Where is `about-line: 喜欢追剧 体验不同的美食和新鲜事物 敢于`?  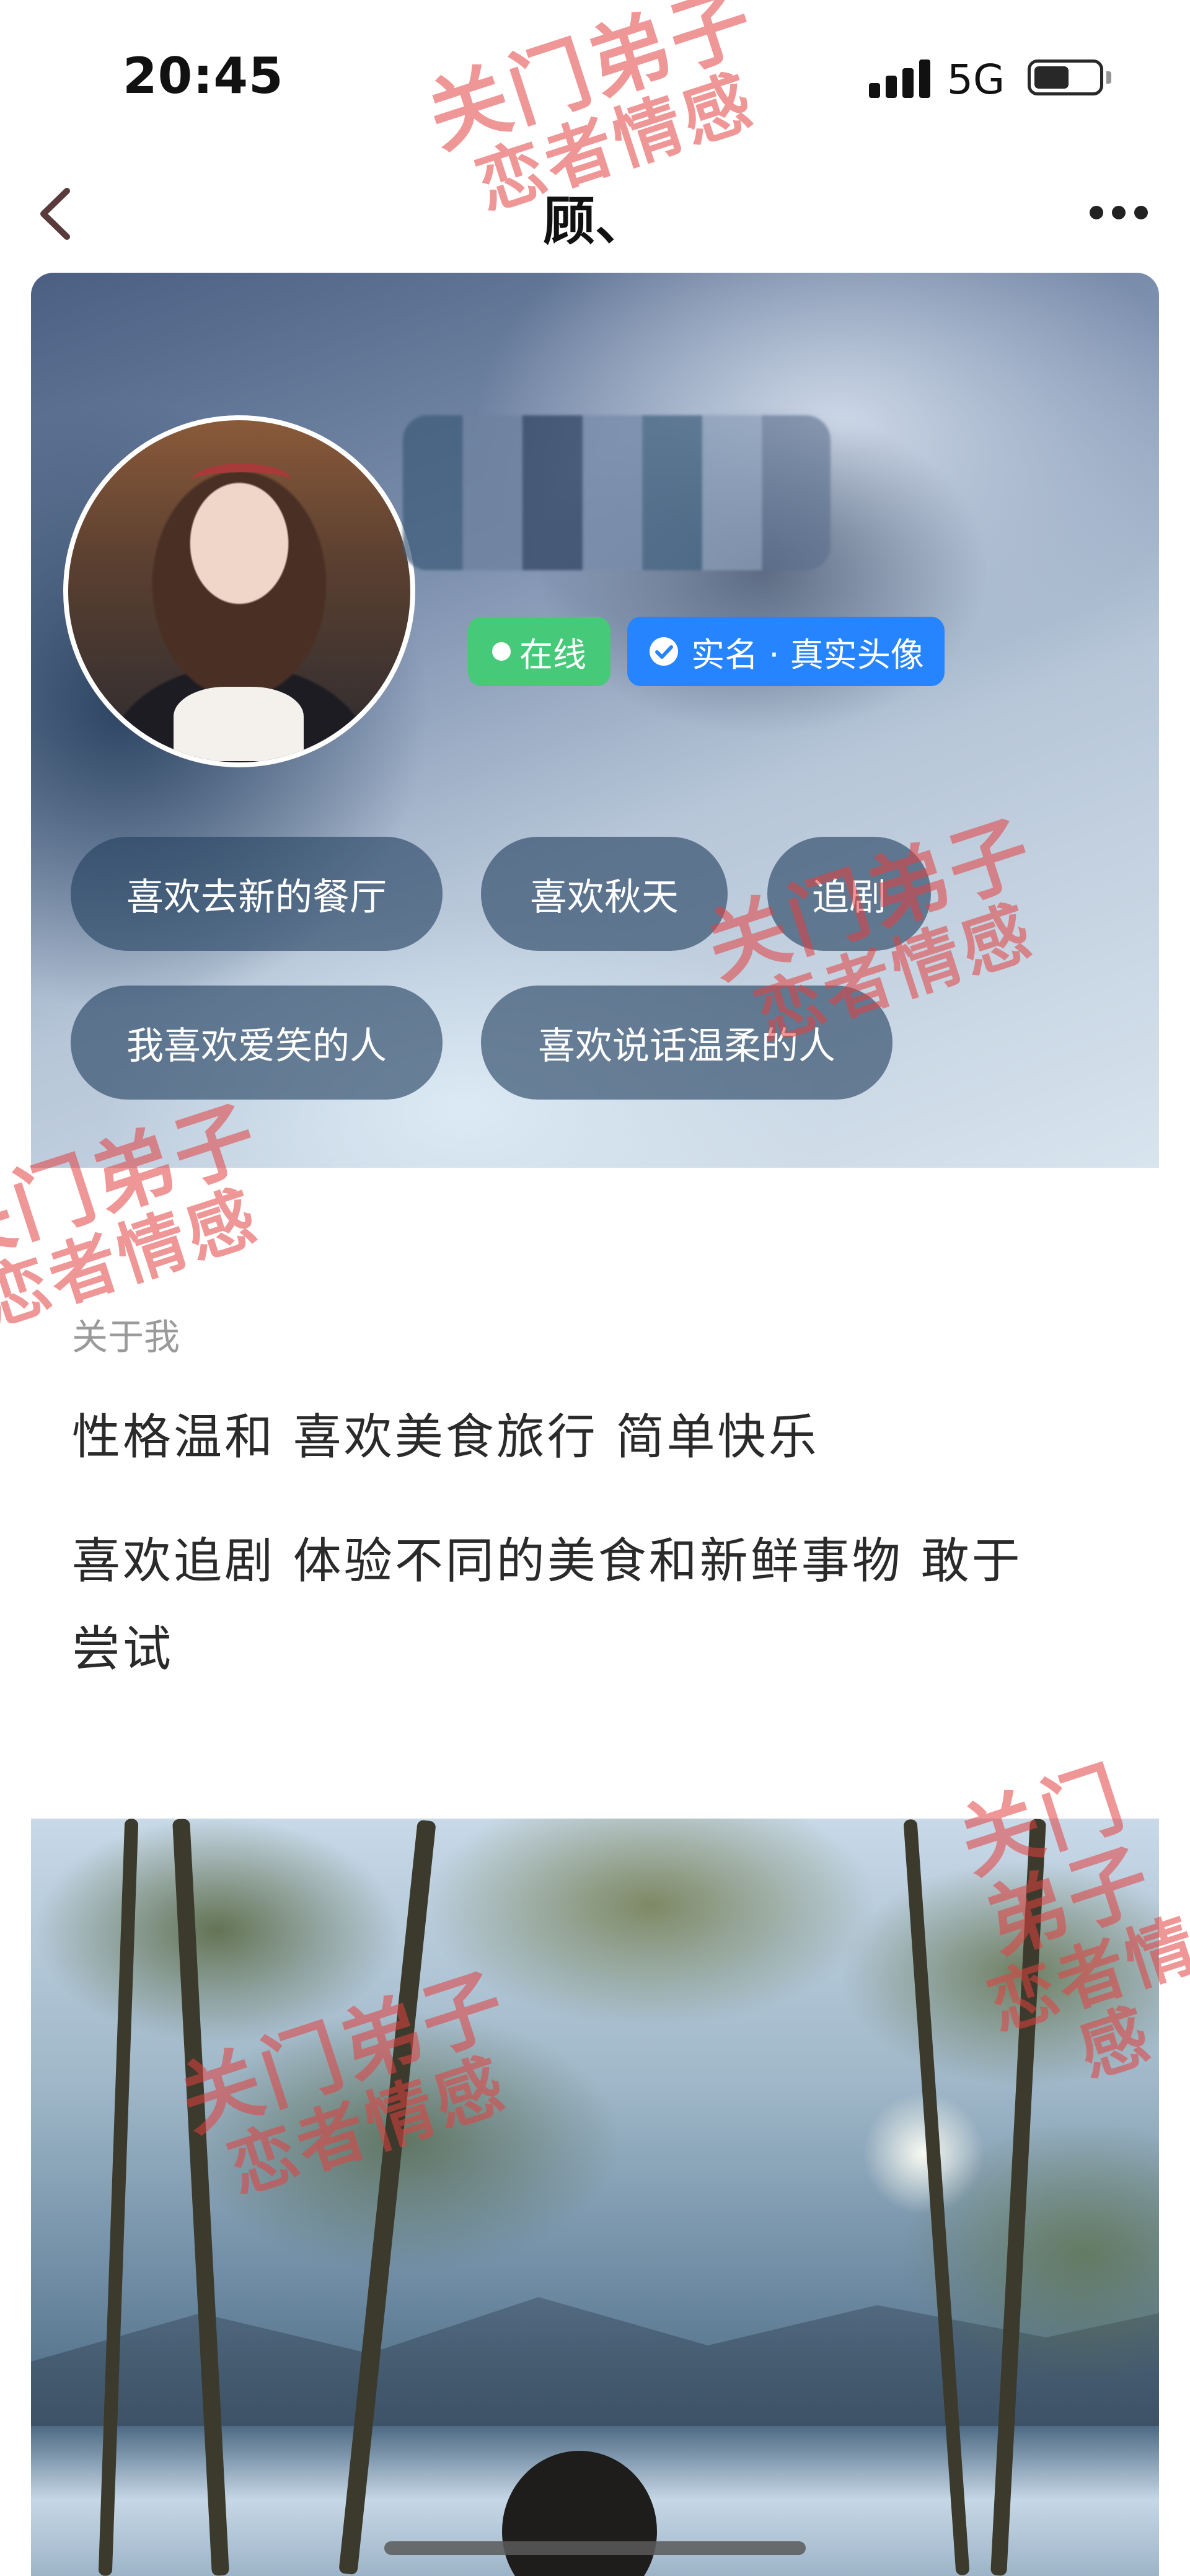 about-line: 喜欢追剧 体验不同的美食和新鲜事物 敢于 is located at coordinates (547, 1561).